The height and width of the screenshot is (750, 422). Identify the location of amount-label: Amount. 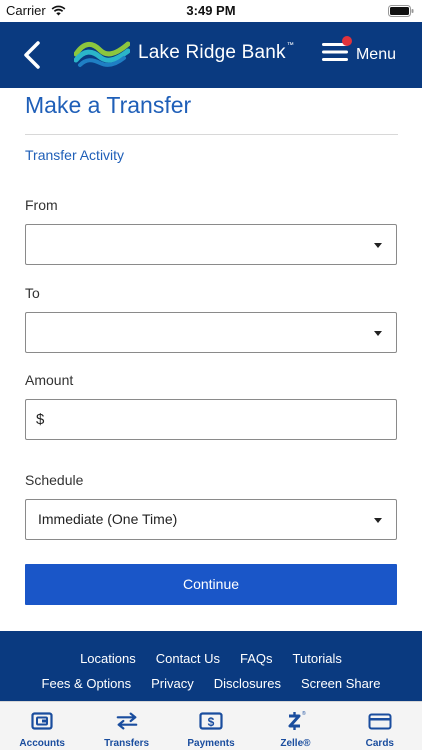
(49, 380).